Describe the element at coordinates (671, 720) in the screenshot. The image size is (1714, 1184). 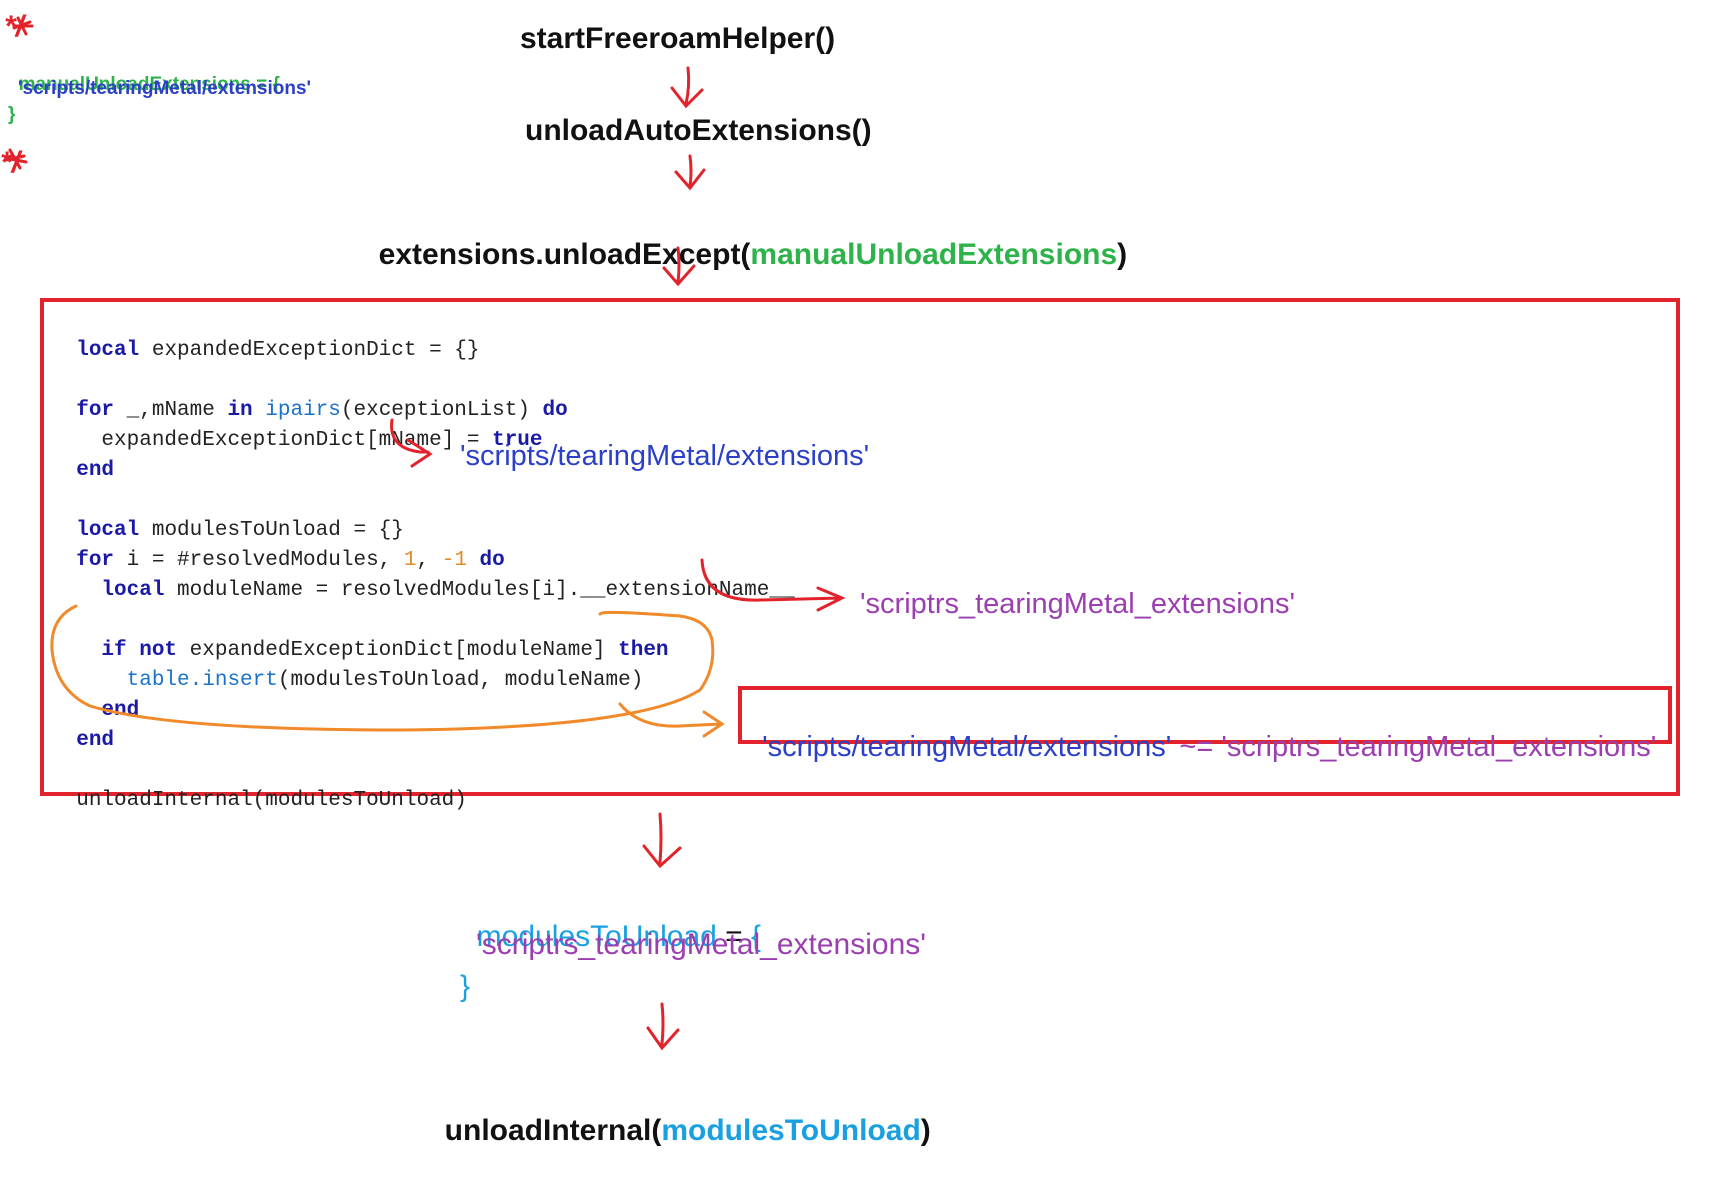
I see `comparison-arrow` at that location.